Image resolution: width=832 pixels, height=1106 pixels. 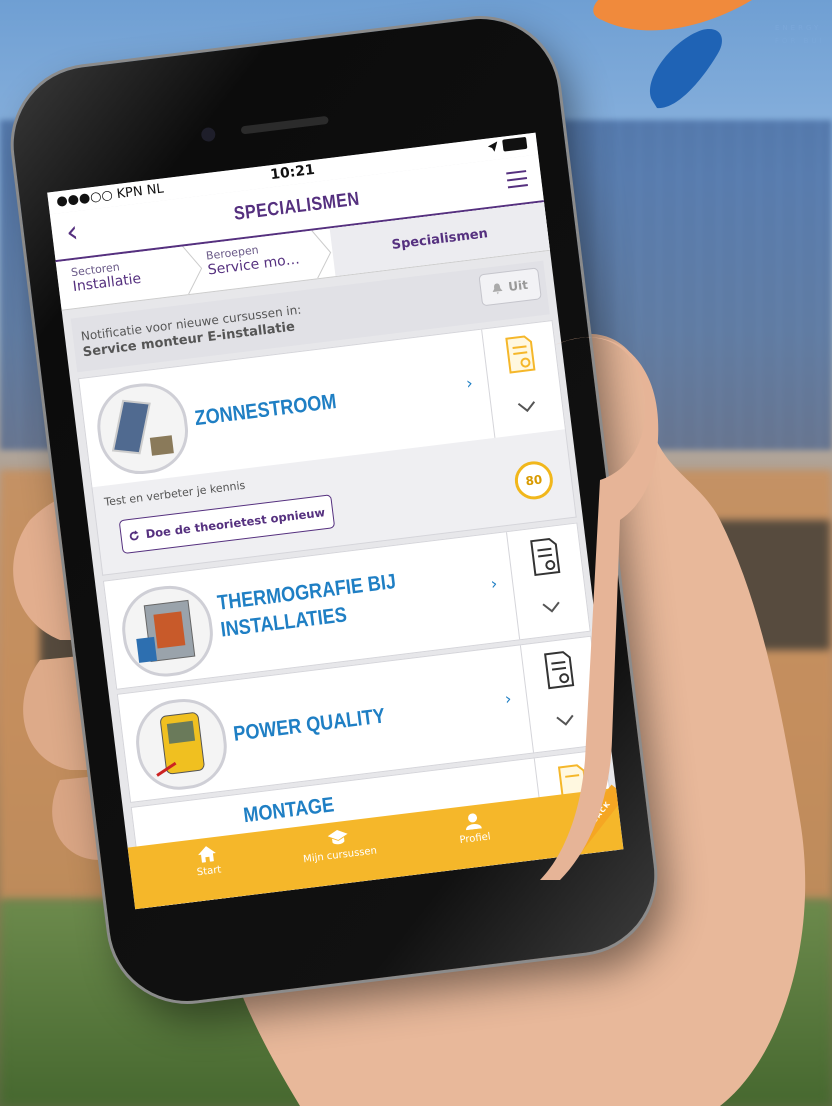 I want to click on feedback-ribbon: FEEDBACK, so click(x=593, y=821).